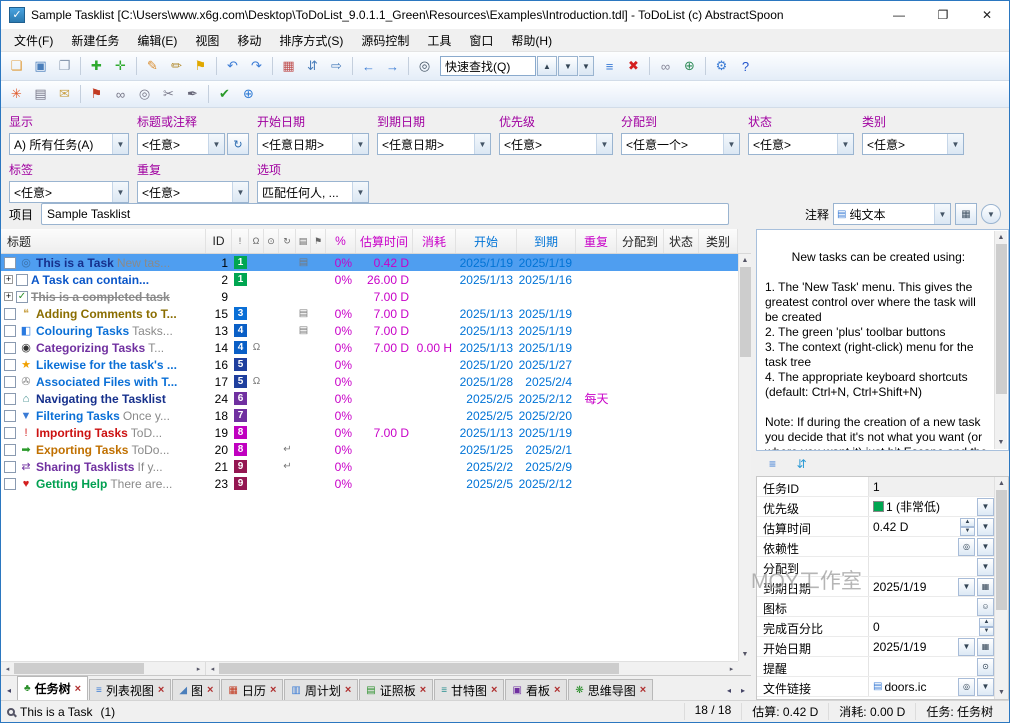  I want to click on view-tab: ▣ 看板 ×, so click(536, 689).